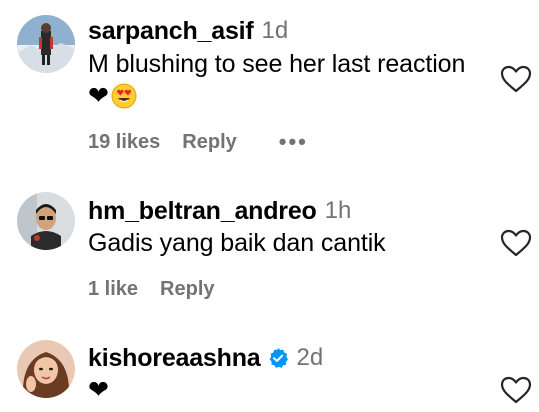  Describe the element at coordinates (237, 243) in the screenshot. I see `comment-text: Gadis yang baik dan cantik` at that location.